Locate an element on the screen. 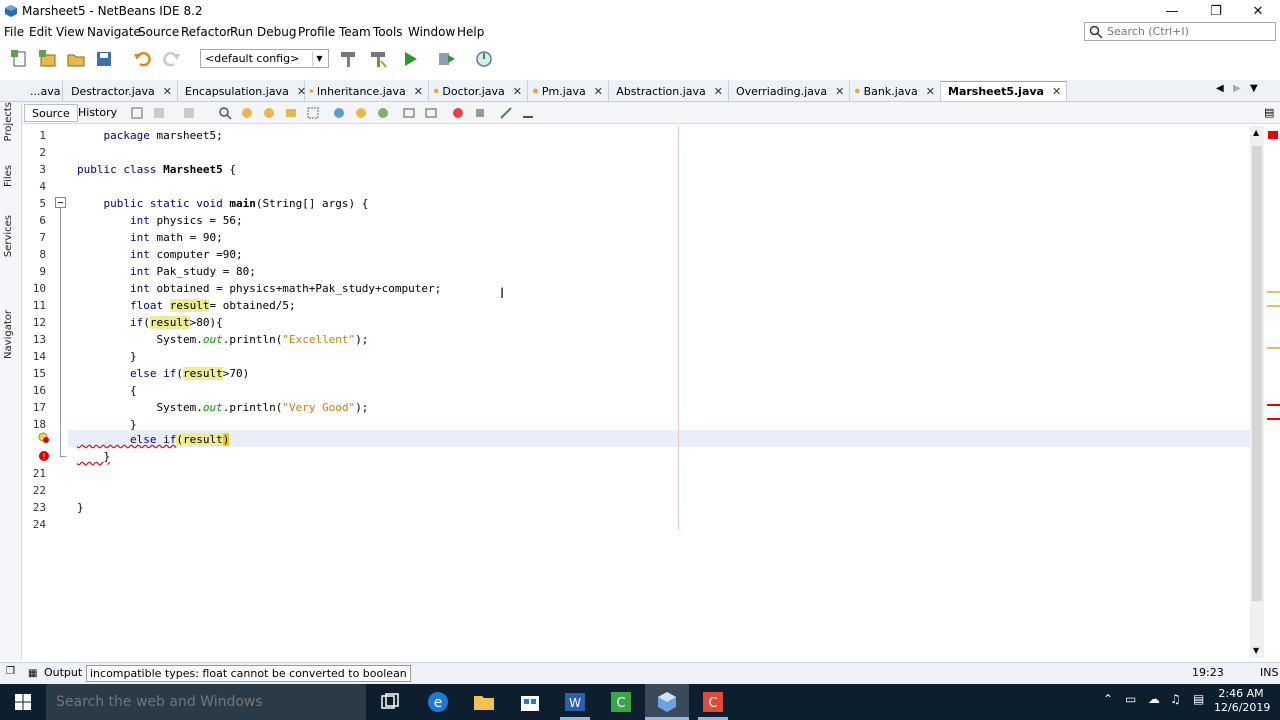  menu-help: Help is located at coordinates (470, 32).